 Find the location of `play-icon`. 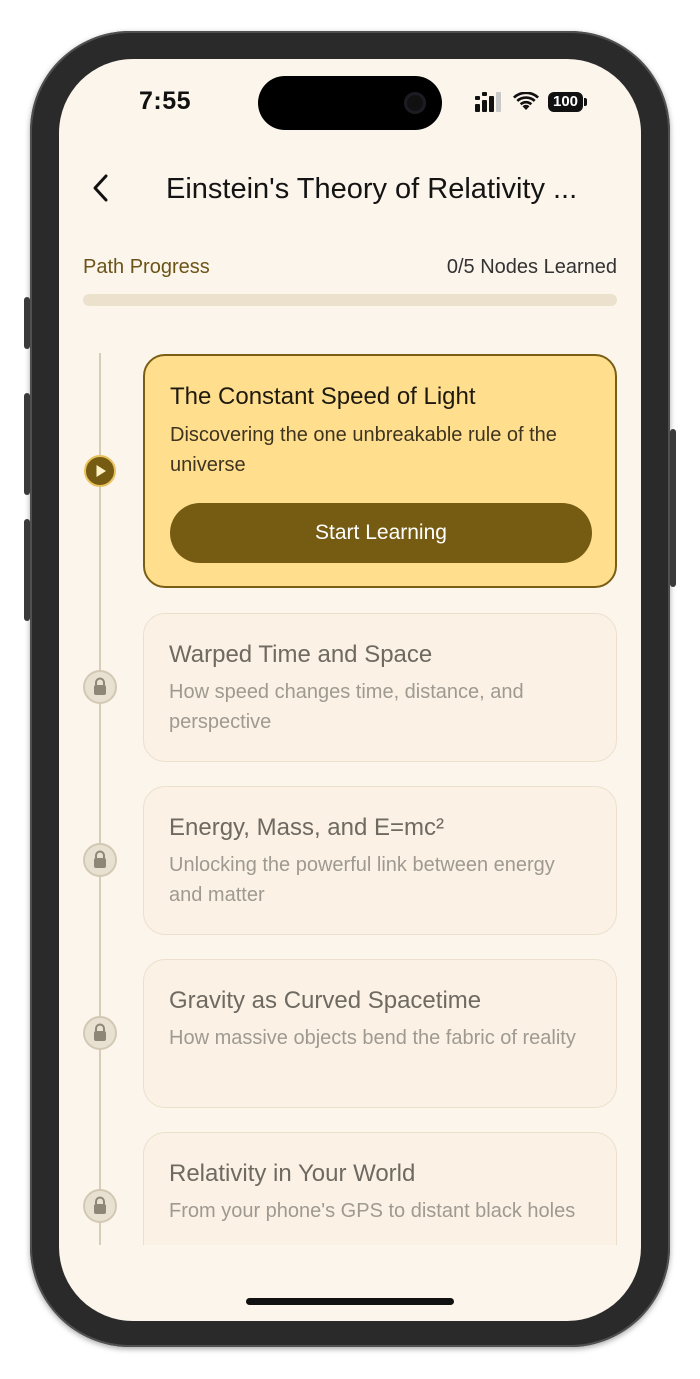

play-icon is located at coordinates (100, 471).